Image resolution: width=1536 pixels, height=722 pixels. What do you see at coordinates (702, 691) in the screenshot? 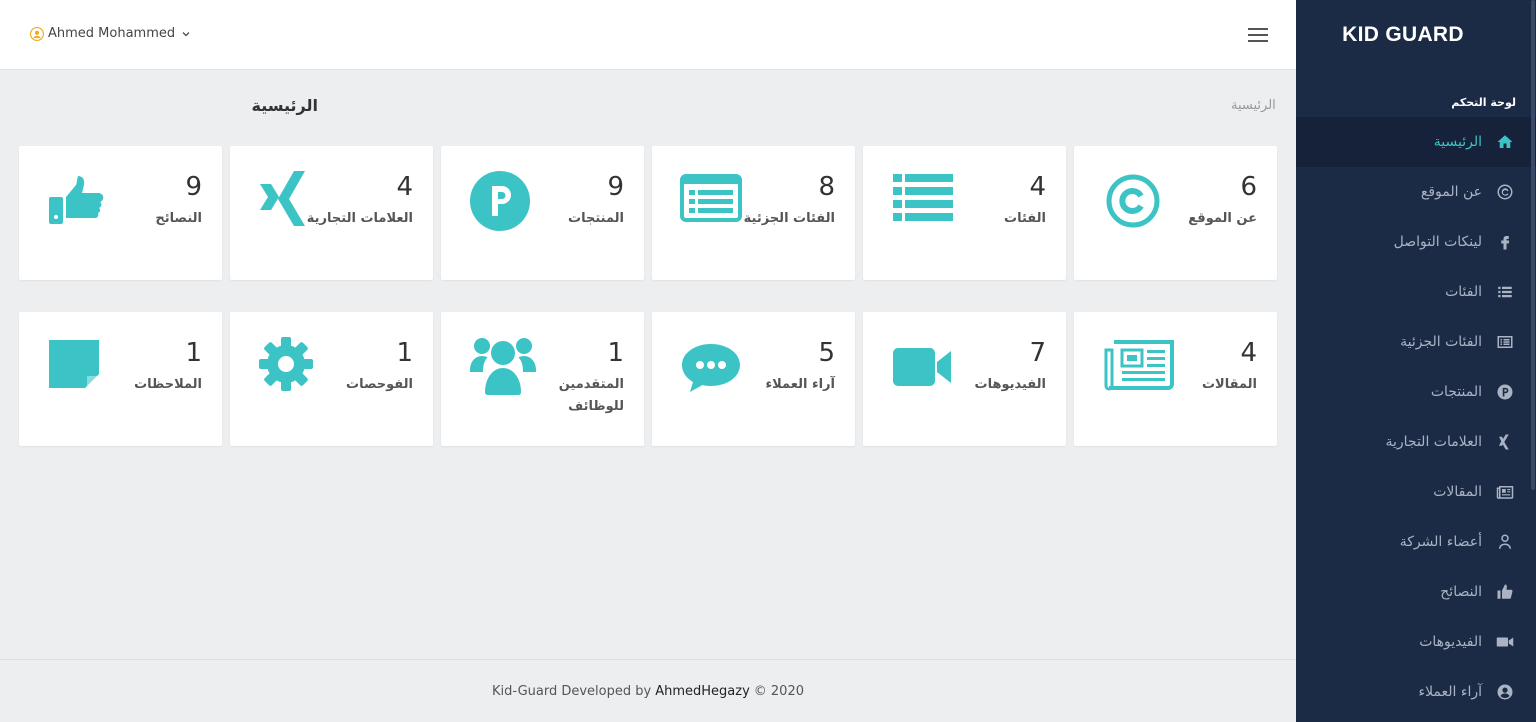
I see `footer-author-link: AhmedHegazy` at bounding box center [702, 691].